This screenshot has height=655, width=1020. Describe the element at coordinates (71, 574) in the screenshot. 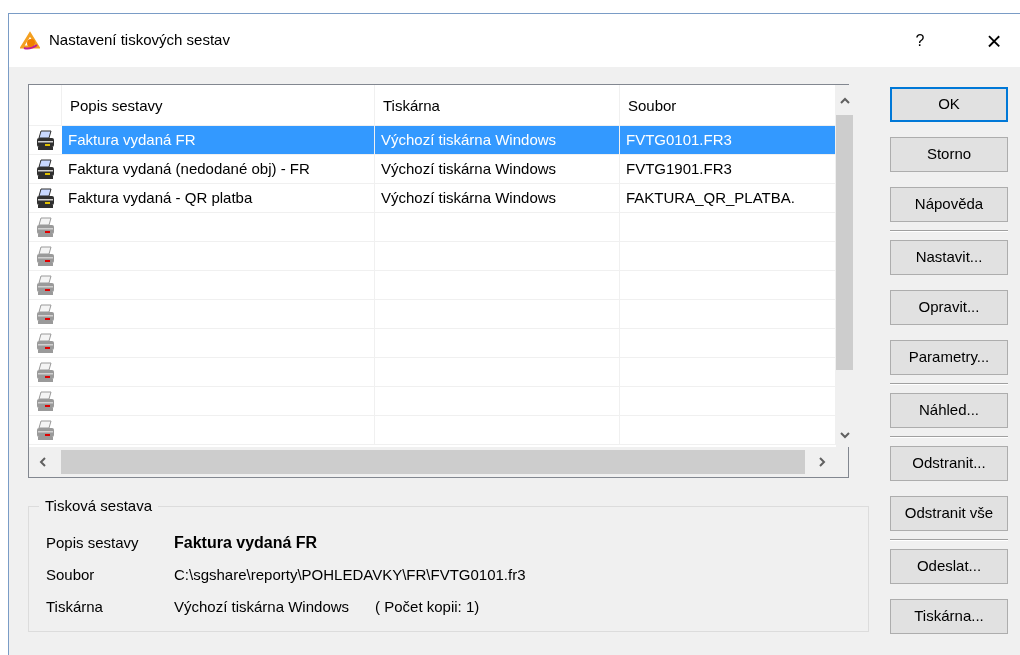

I see `field-label: Soubor` at that location.